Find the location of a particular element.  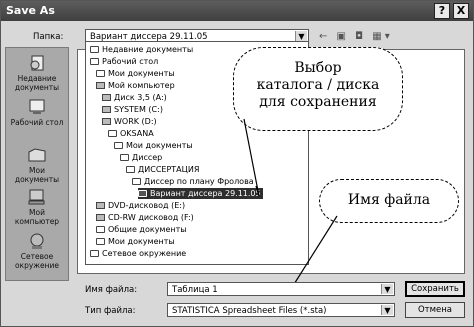

folder-callout-pointer is located at coordinates (251, 157).